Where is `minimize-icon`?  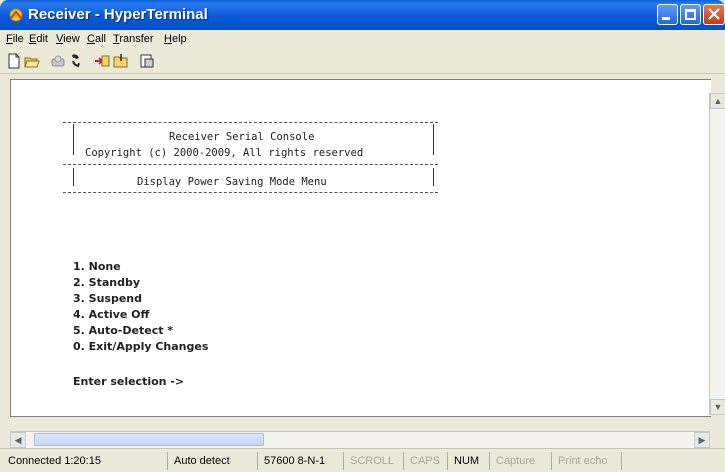 minimize-icon is located at coordinates (666, 18).